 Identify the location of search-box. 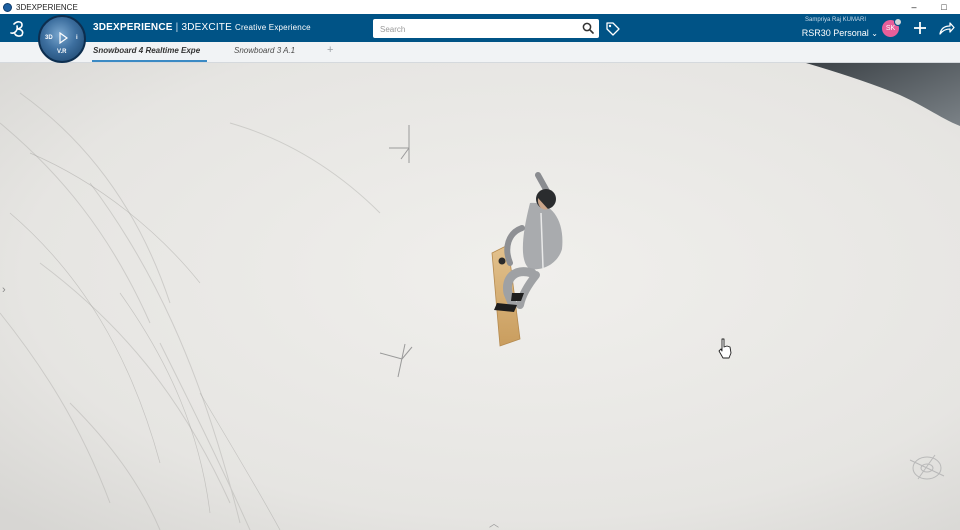
(486, 28).